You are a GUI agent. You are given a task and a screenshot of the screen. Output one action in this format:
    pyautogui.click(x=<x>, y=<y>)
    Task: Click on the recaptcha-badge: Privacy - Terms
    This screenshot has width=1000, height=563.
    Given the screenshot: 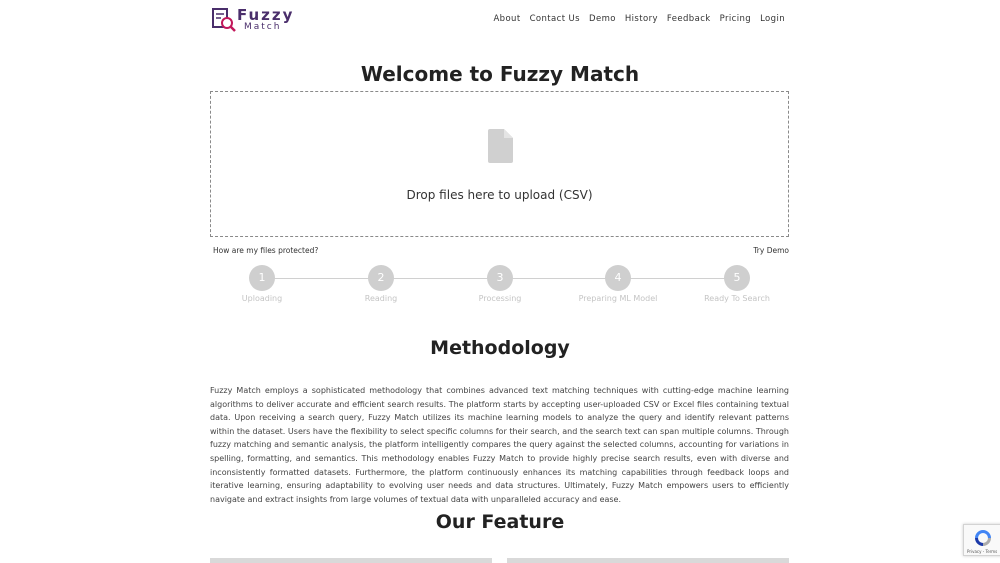 What is the action you would take?
    pyautogui.click(x=981, y=540)
    